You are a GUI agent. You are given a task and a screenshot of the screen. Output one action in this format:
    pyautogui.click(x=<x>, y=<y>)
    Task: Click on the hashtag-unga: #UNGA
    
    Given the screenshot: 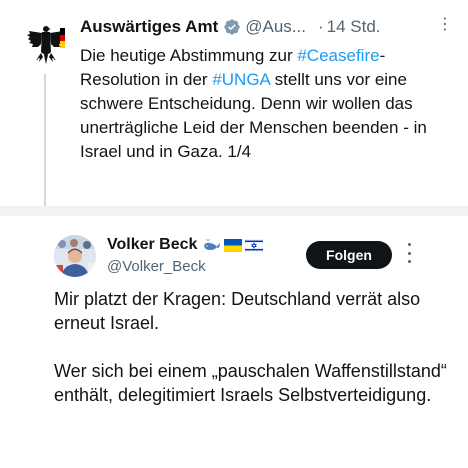 What is the action you would take?
    pyautogui.click(x=241, y=79)
    